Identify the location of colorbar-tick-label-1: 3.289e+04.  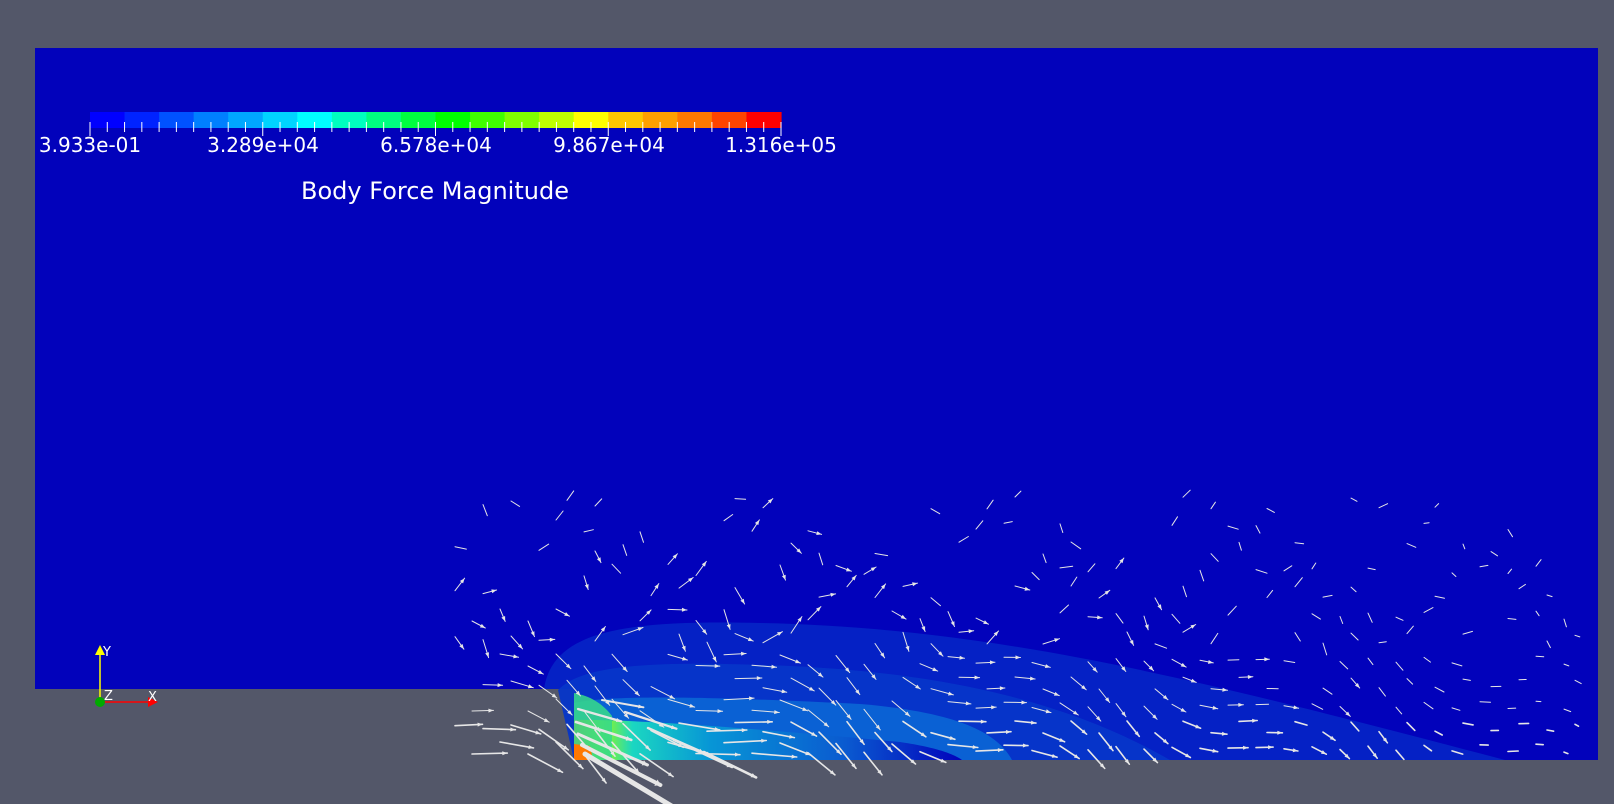
(263, 145).